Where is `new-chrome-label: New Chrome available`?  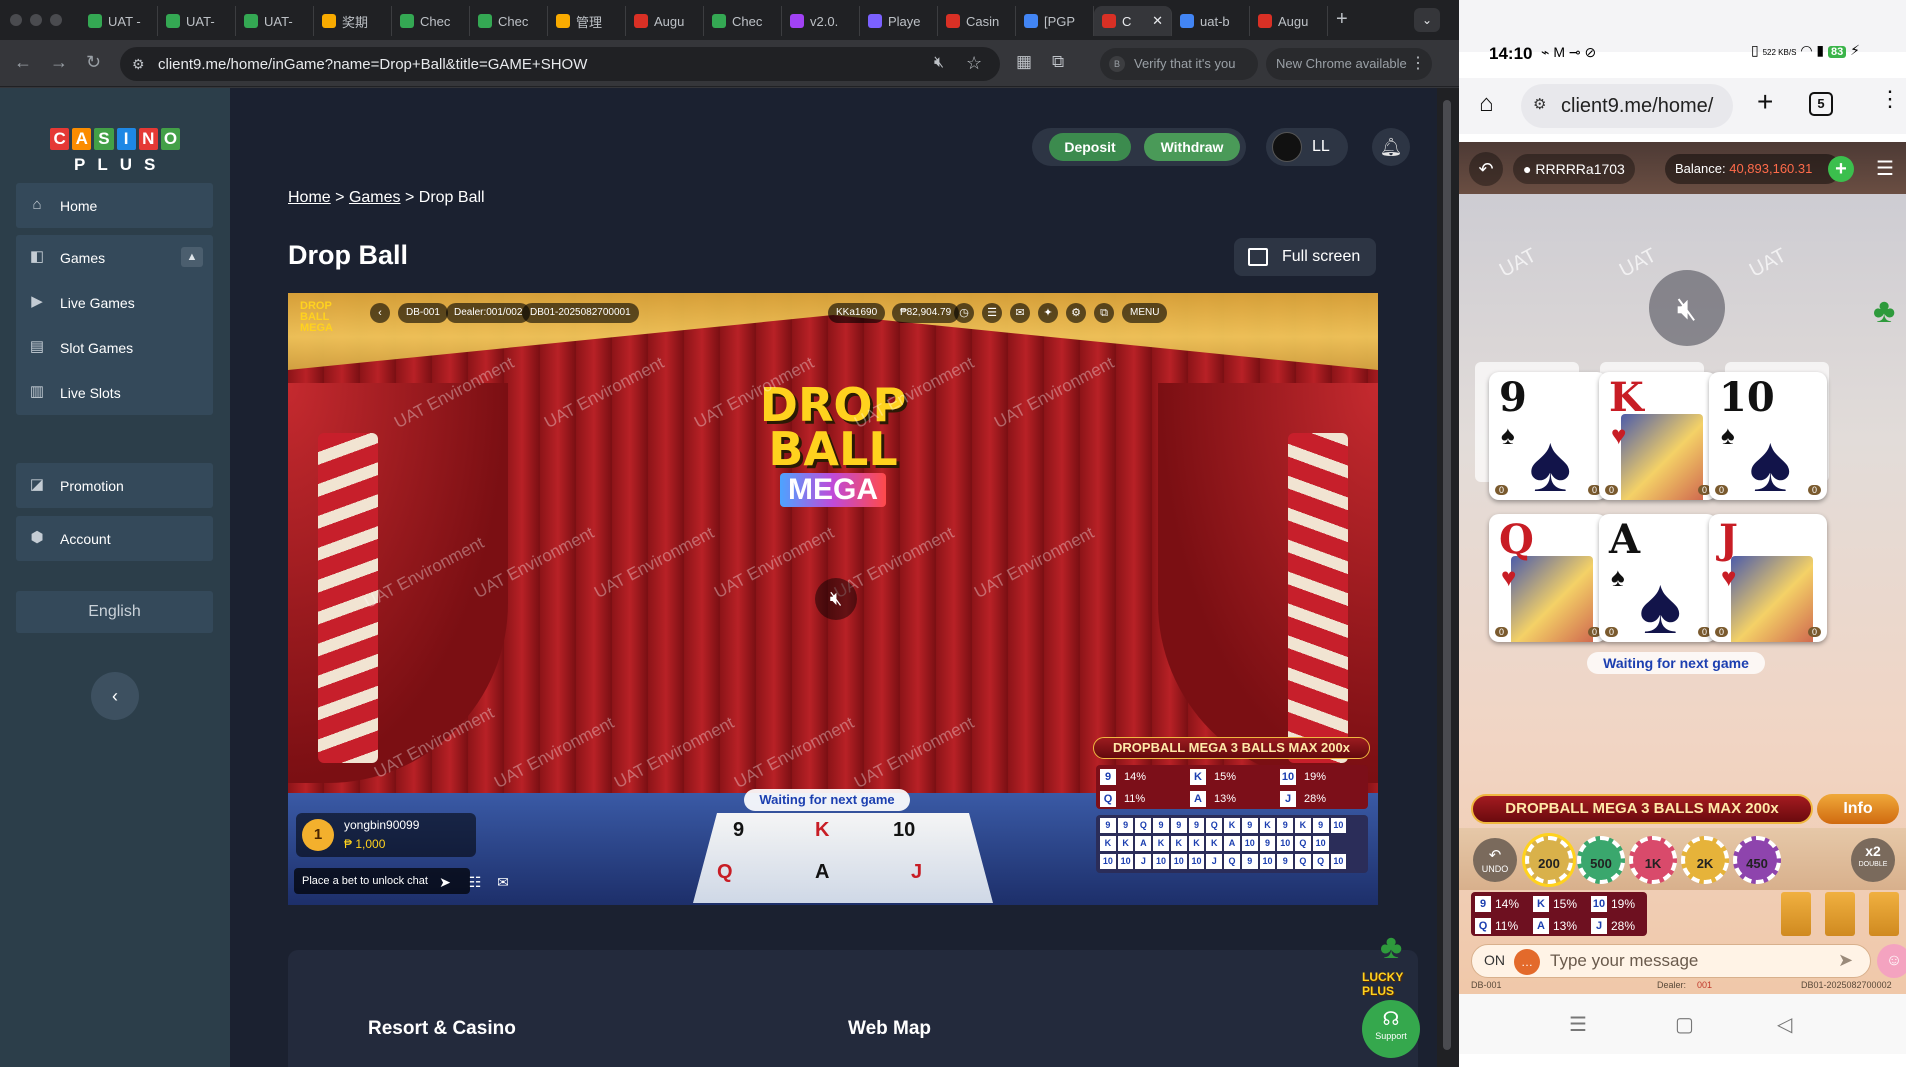 new-chrome-label: New Chrome available is located at coordinates (1341, 63).